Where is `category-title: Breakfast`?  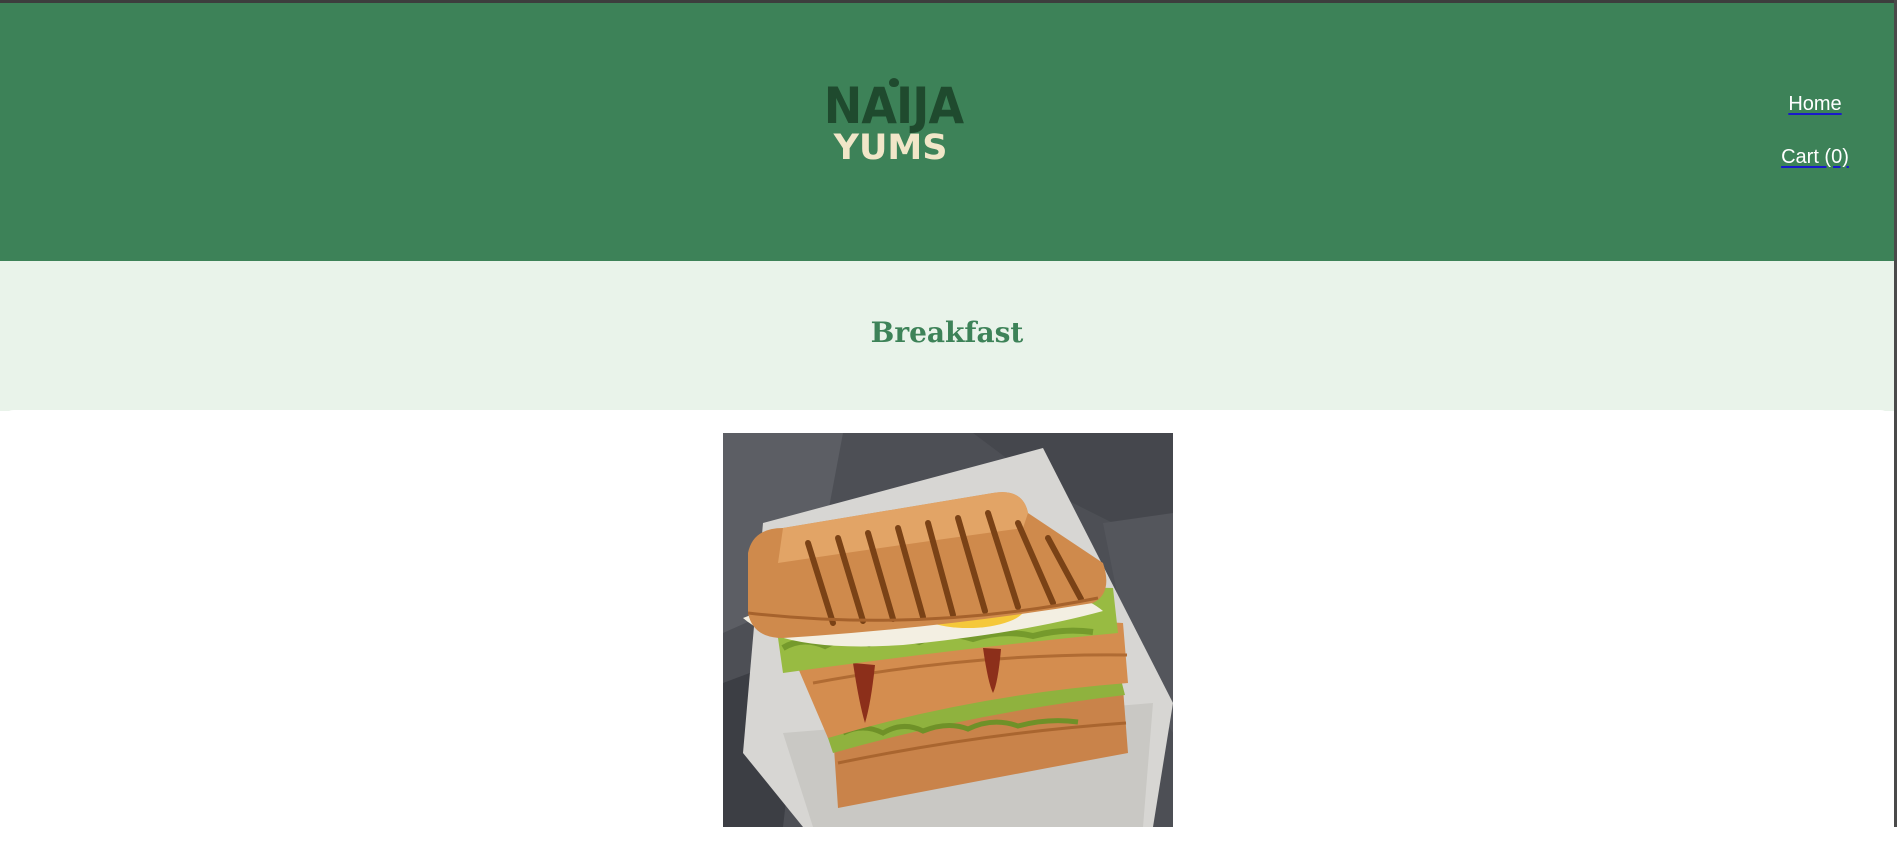
category-title: Breakfast is located at coordinates (947, 332).